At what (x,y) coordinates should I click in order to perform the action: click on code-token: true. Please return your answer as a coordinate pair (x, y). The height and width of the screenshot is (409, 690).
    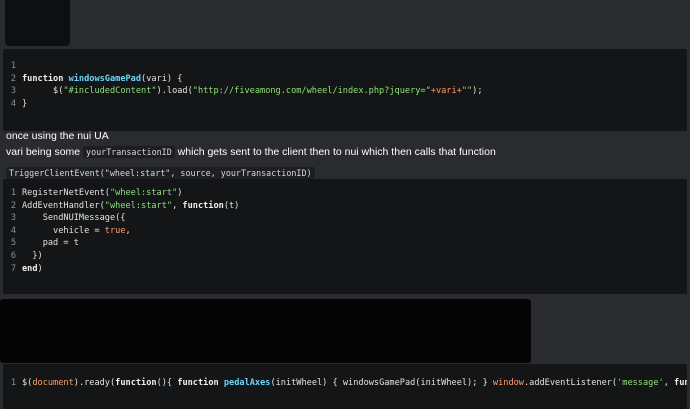
    Looking at the image, I should click on (115, 230).